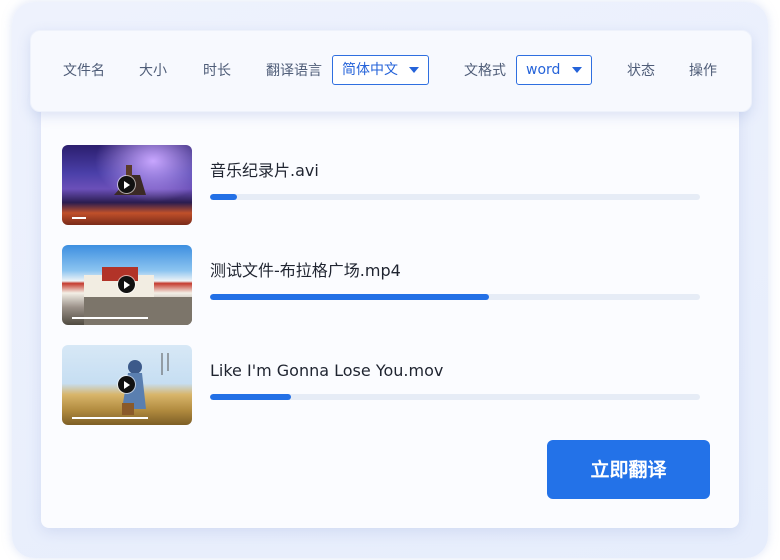  What do you see at coordinates (370, 70) in the screenshot?
I see `language-select-value: 简体中文` at bounding box center [370, 70].